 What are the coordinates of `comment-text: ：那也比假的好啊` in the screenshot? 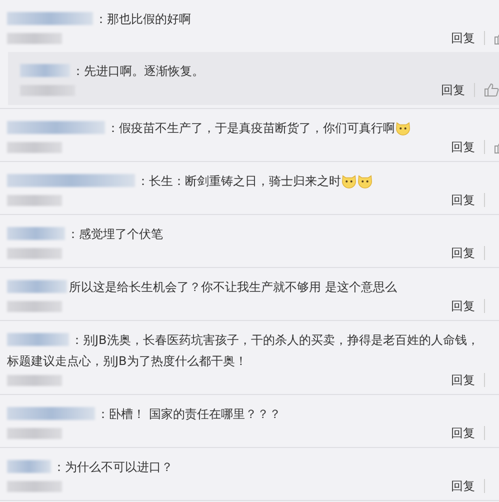 It's located at (143, 19).